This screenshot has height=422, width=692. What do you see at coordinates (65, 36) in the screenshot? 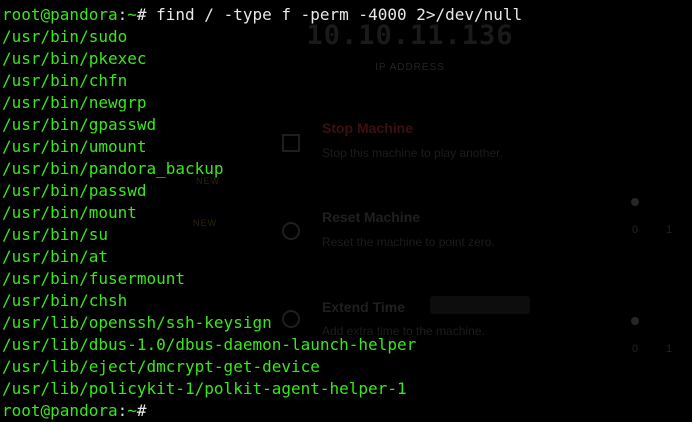
I see `output-line: /usr/bin/sudo` at bounding box center [65, 36].